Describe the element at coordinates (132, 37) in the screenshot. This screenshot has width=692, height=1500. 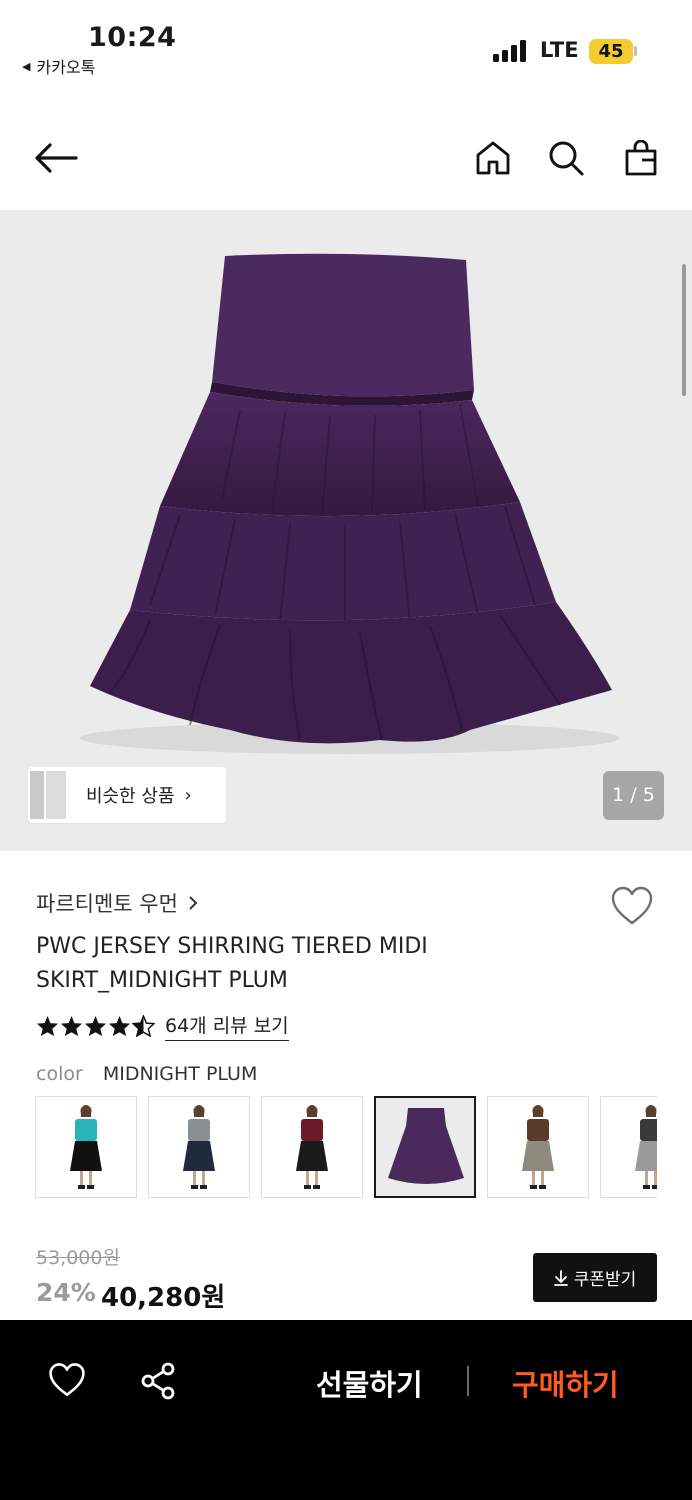
I see `status-time: 10:24` at that location.